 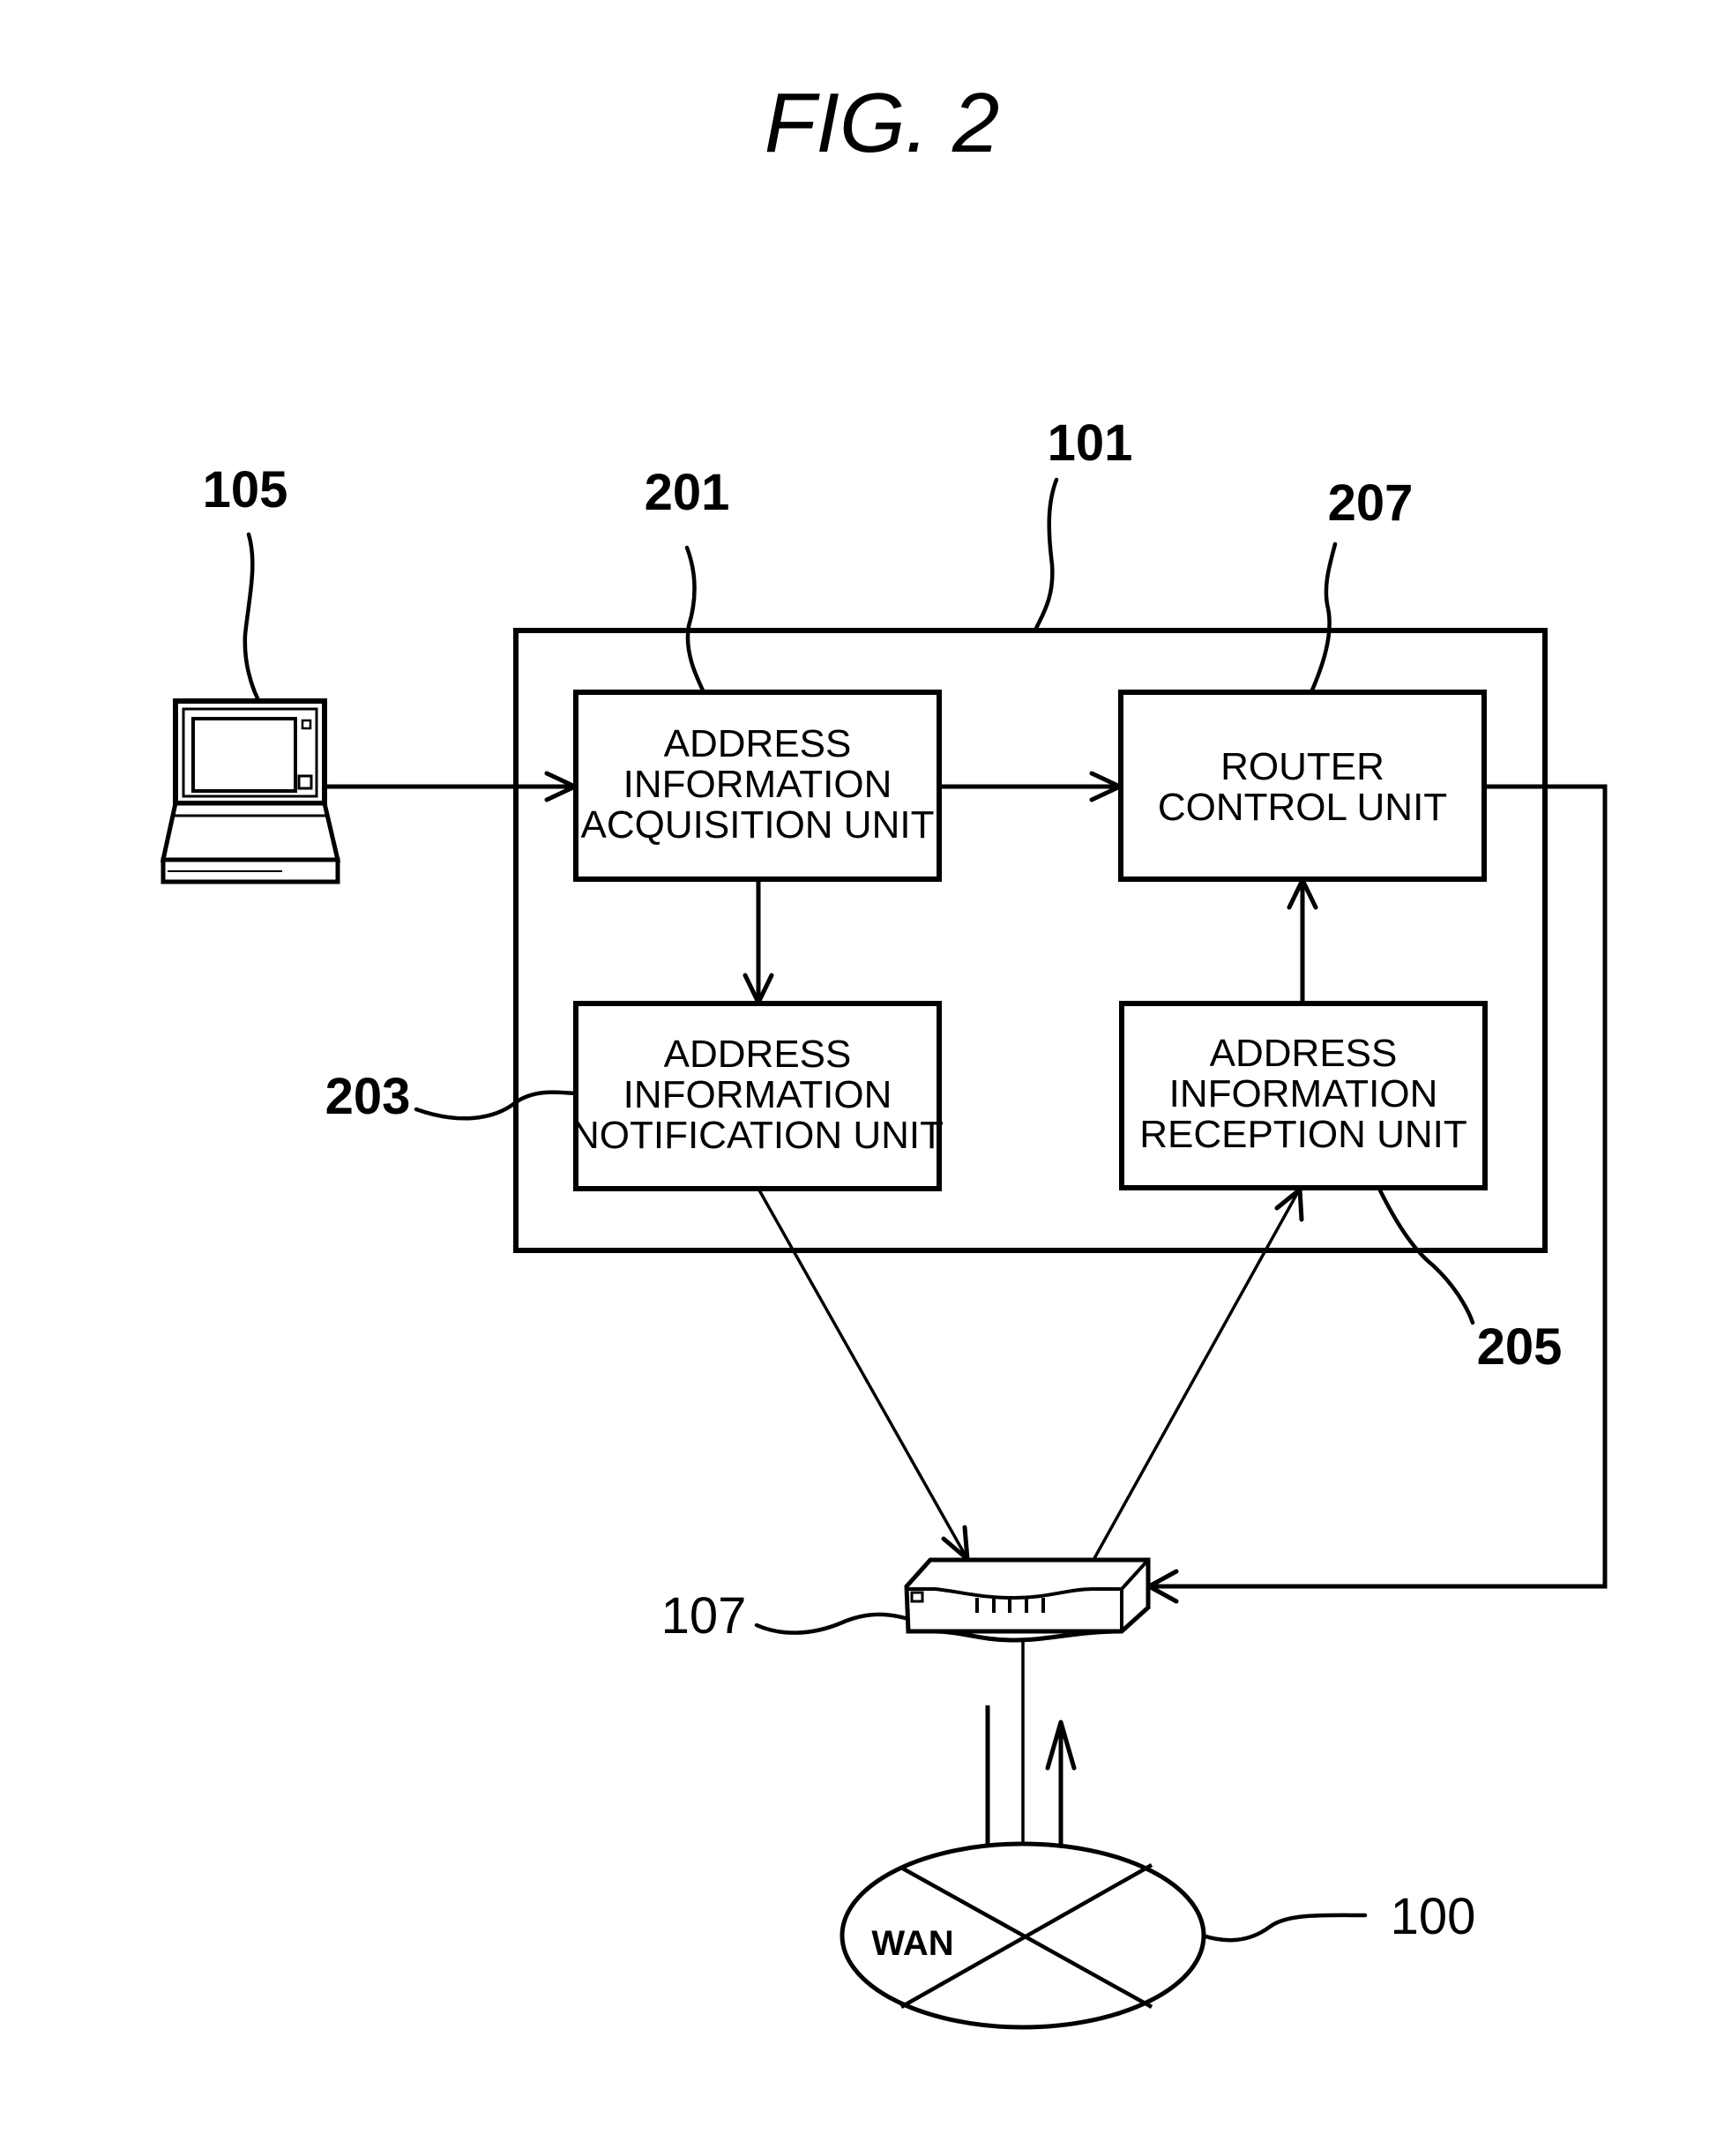 I want to click on arrowhead-icon, so click(x=955, y=1543).